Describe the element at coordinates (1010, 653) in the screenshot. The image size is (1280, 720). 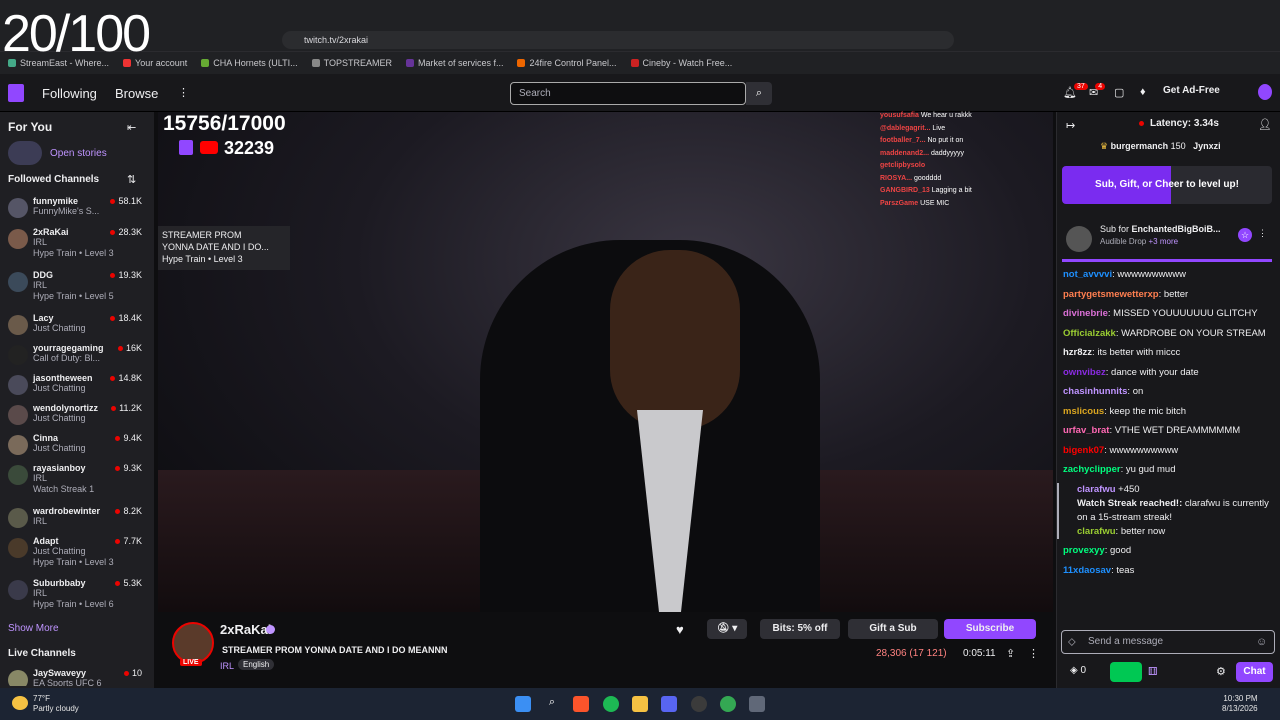
I see `share-icon: ⇪` at that location.